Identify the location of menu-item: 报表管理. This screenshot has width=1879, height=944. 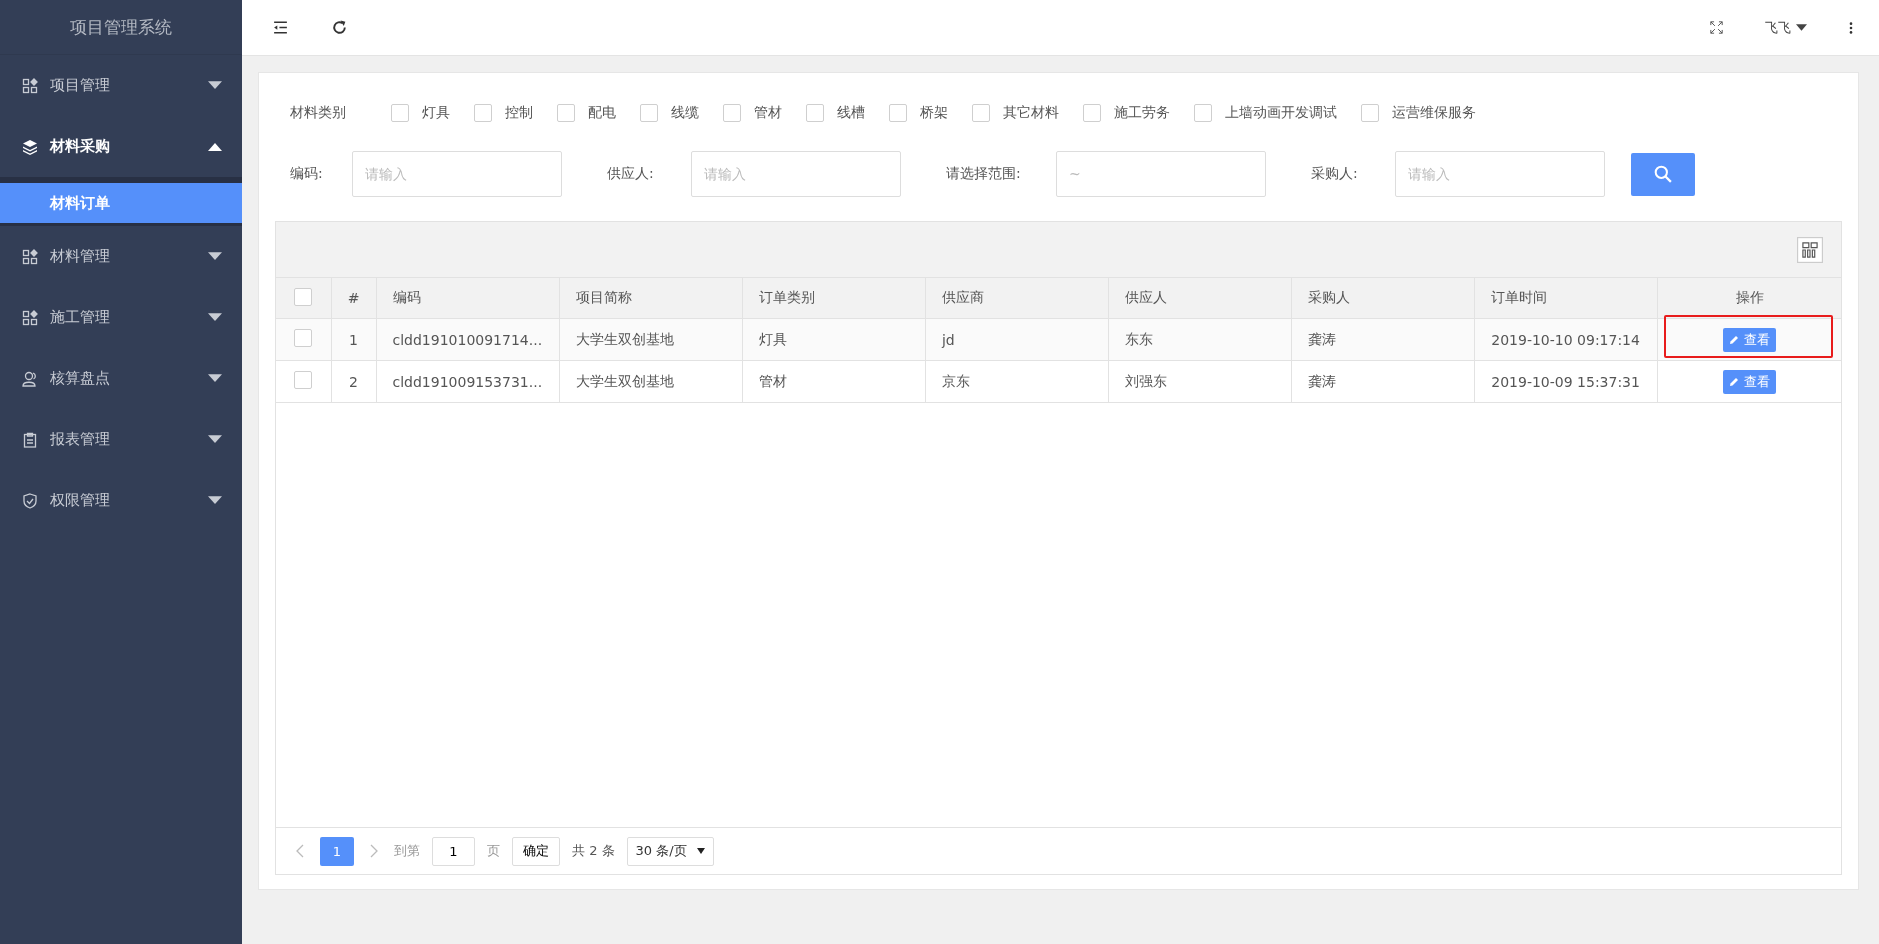
(121, 439).